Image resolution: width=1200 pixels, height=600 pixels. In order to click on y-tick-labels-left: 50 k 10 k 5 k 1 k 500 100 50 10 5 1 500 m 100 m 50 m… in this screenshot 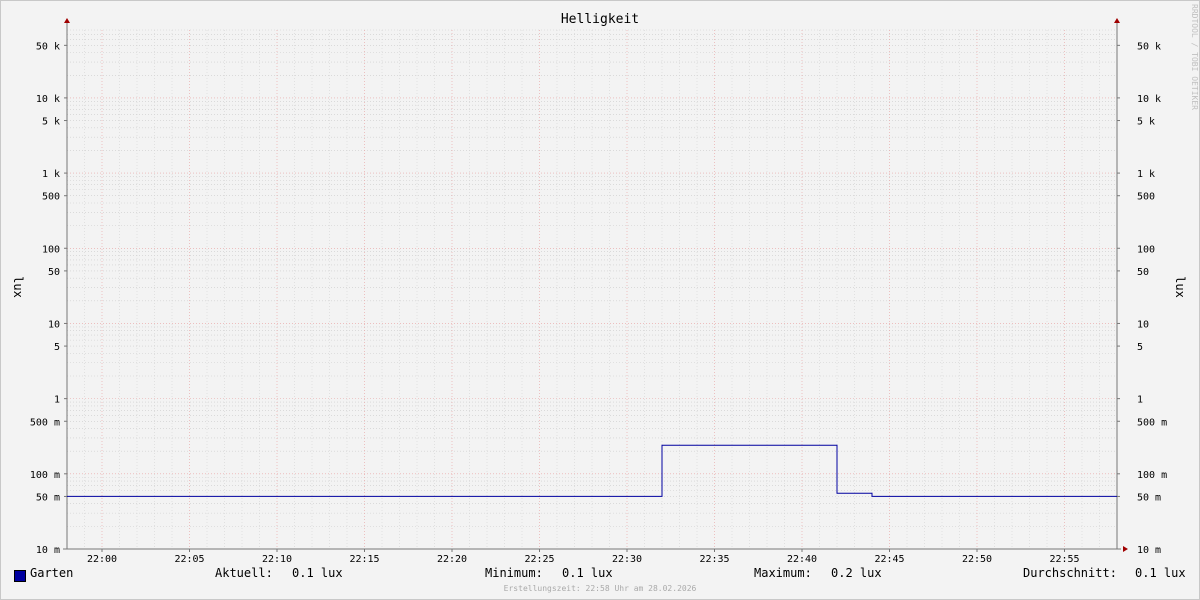, I will do `click(45, 298)`.